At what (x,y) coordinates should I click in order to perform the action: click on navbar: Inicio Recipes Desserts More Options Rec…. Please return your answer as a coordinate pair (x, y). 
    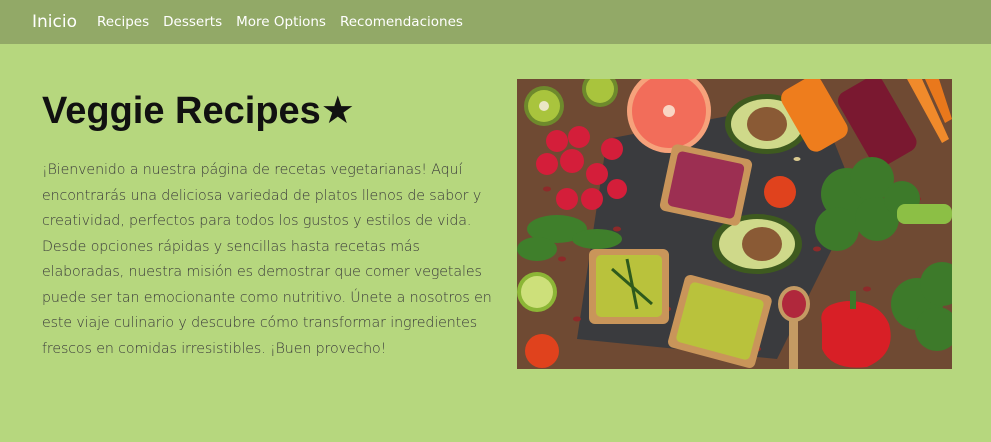
    Looking at the image, I should click on (495, 22).